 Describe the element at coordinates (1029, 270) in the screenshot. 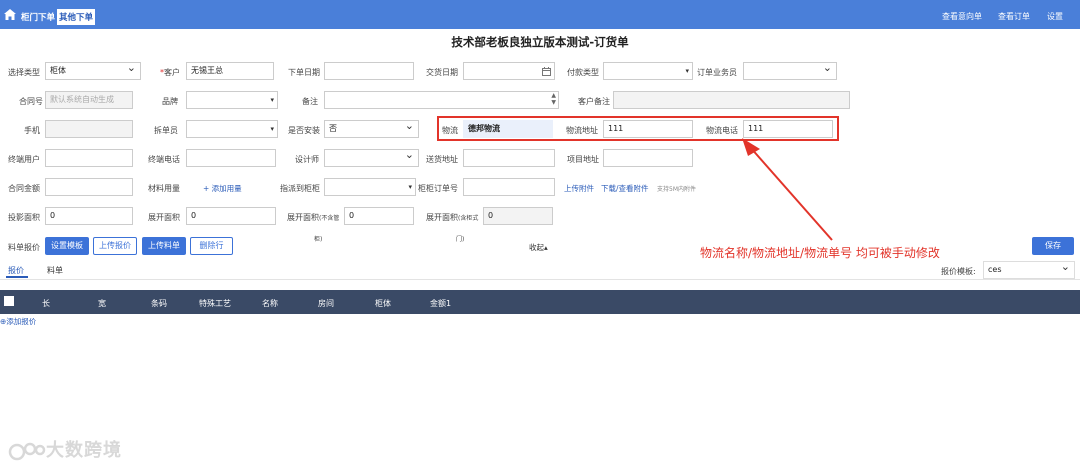

I see `quote-template-select: ces` at that location.